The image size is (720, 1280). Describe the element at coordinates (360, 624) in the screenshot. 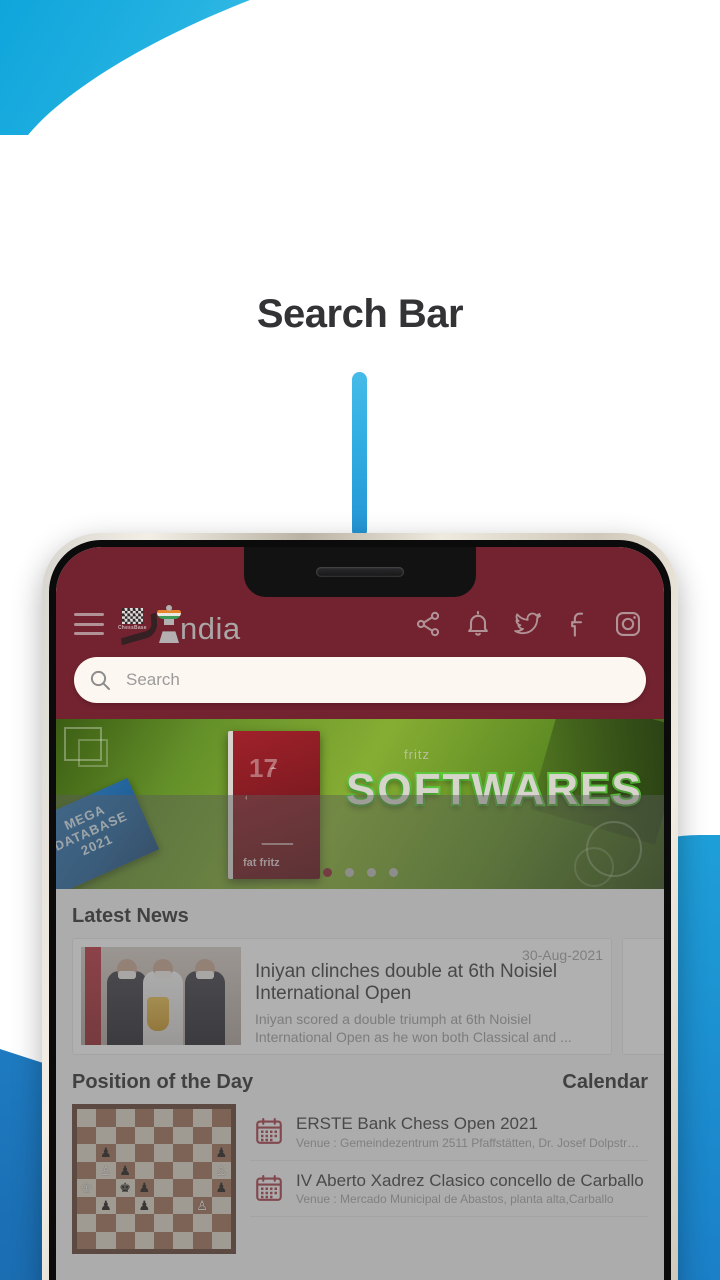

I see `app-header-row: ChessBase ndia` at that location.